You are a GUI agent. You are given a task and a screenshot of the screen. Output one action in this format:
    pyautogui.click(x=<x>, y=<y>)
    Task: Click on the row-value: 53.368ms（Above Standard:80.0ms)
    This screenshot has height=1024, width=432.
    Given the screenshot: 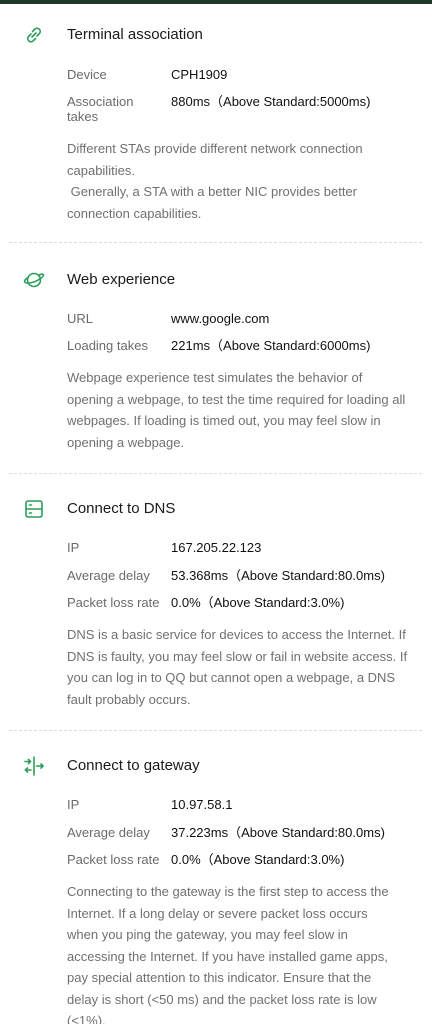 What is the action you would take?
    pyautogui.click(x=278, y=575)
    